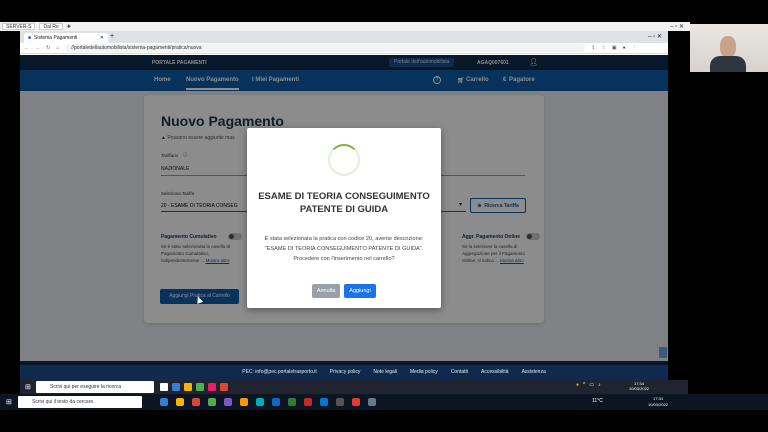 The height and width of the screenshot is (432, 768). What do you see at coordinates (424, 372) in the screenshot?
I see `footer-link: Media policy` at bounding box center [424, 372].